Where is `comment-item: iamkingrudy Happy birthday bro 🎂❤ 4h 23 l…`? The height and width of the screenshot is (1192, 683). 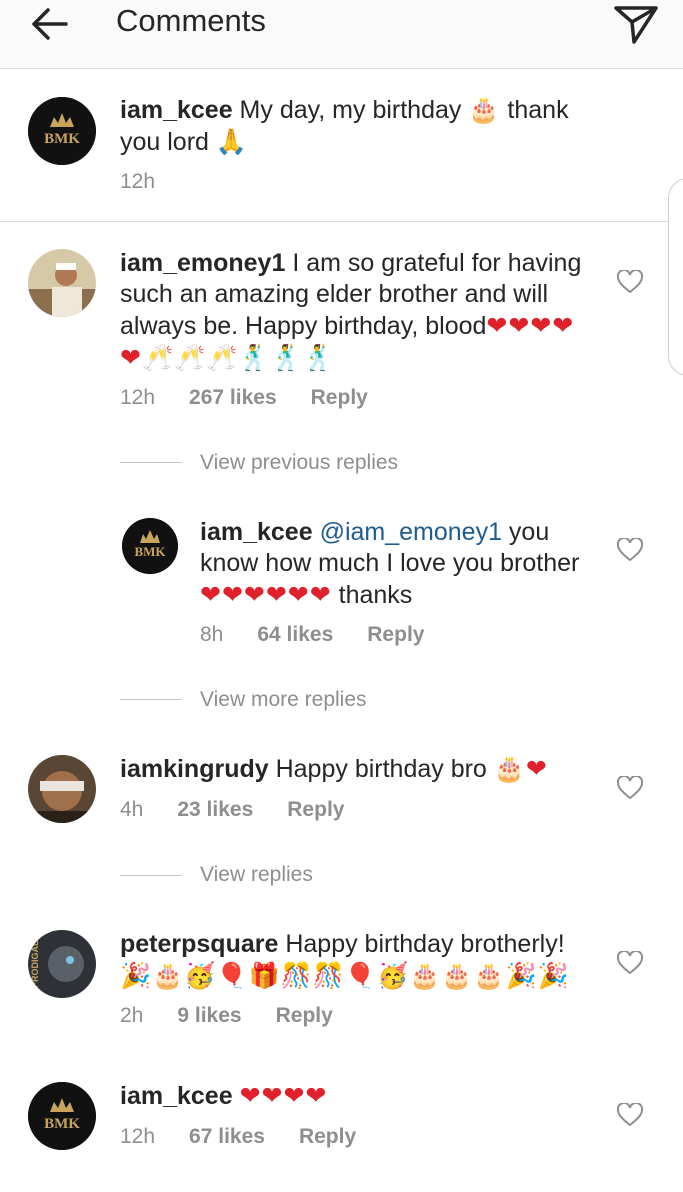
comment-item: iamkingrudy Happy birthday bro 🎂❤ 4h 23 l… is located at coordinates (341, 795).